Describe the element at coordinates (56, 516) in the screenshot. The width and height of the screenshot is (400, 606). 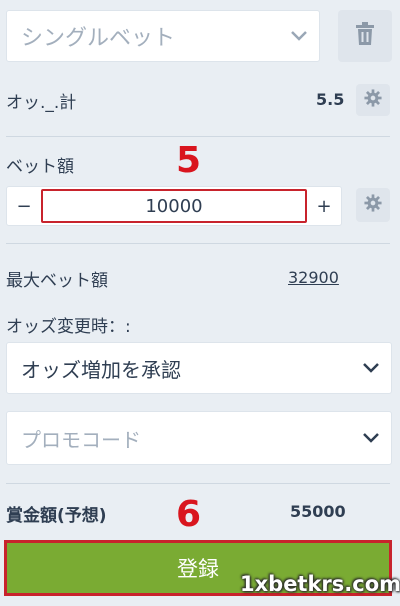
I see `payout-label: 賞金額(予想)` at that location.